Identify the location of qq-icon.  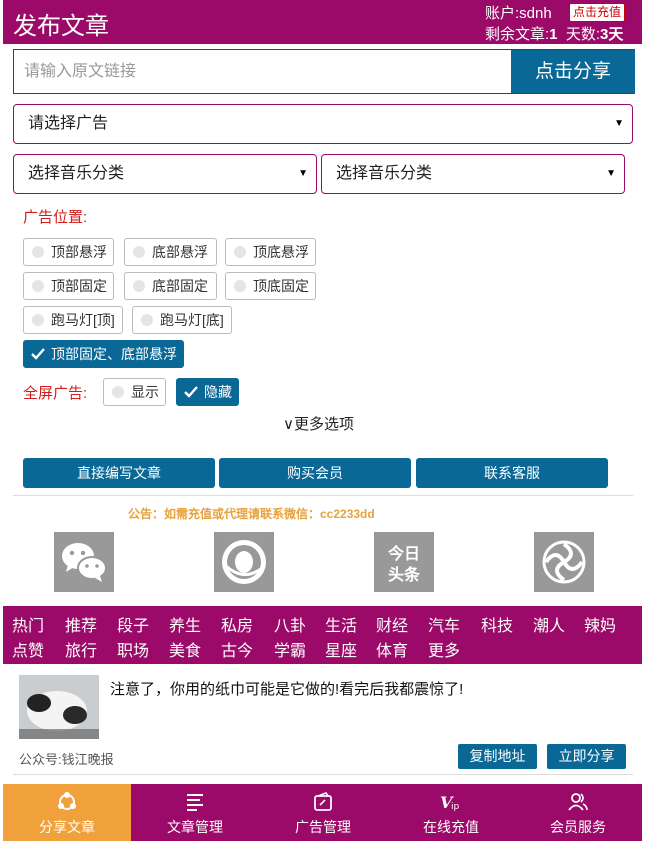
(244, 562).